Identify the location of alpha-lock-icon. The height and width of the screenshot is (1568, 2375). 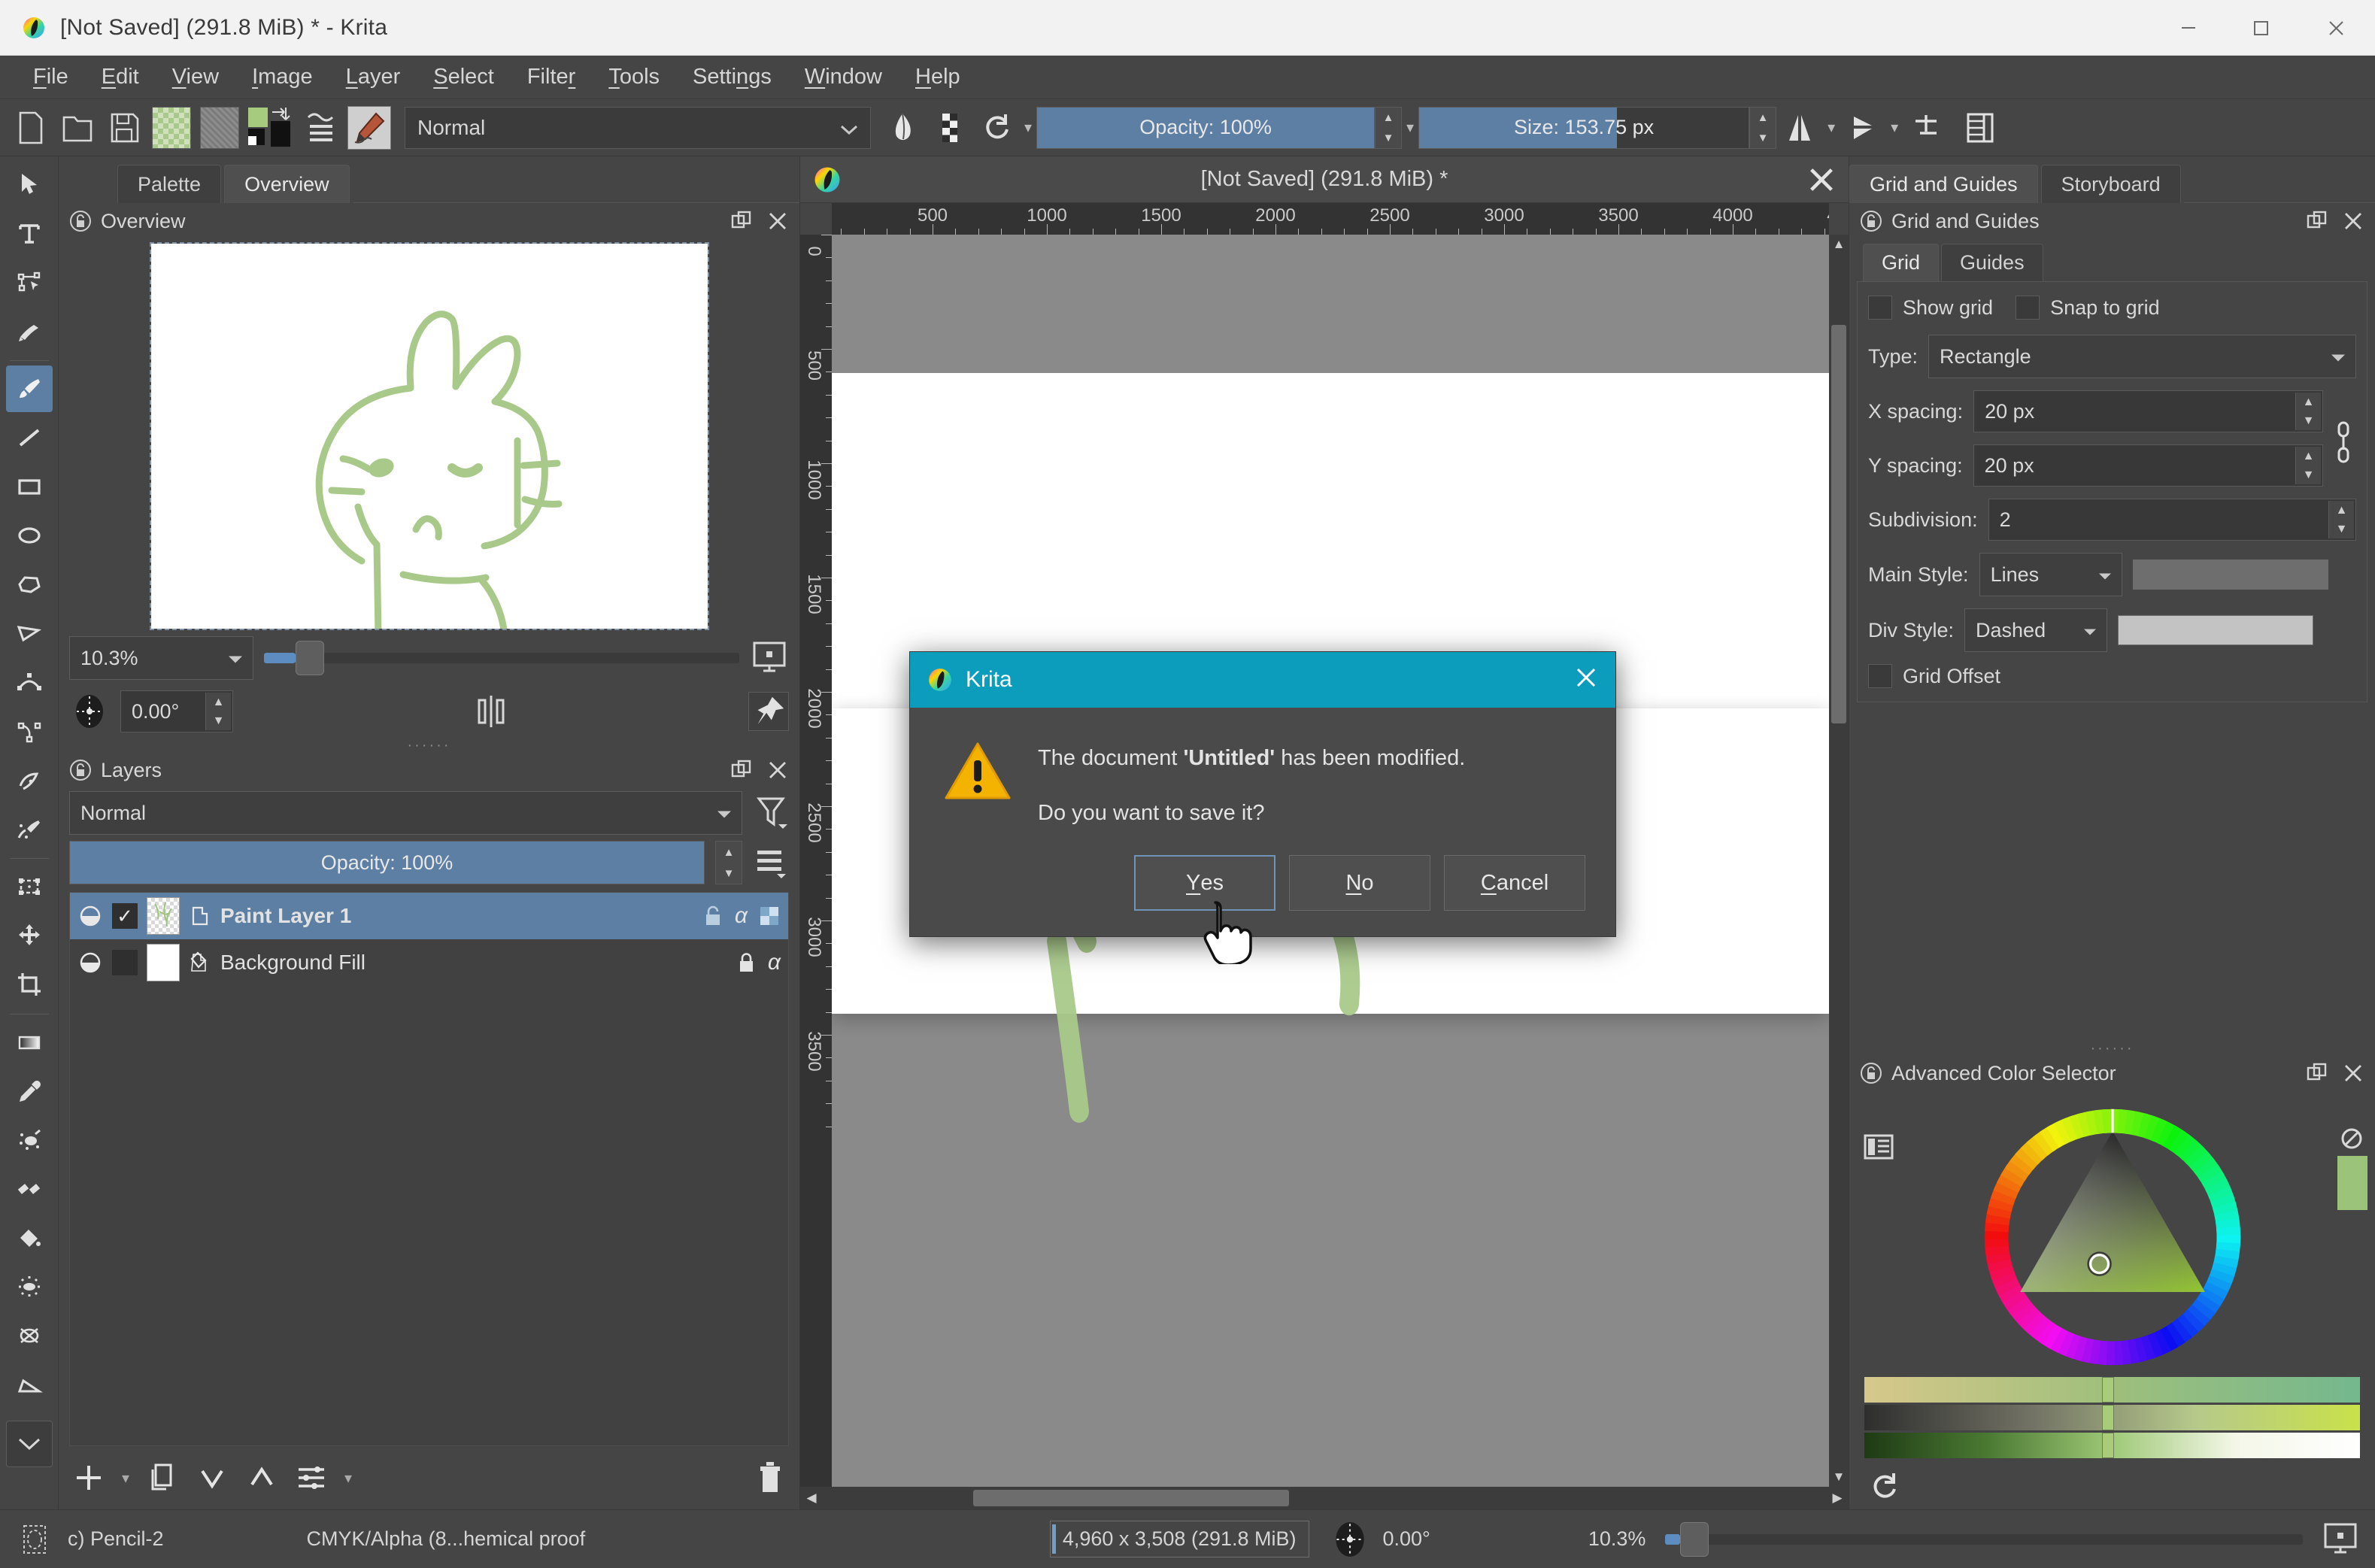
(769, 916).